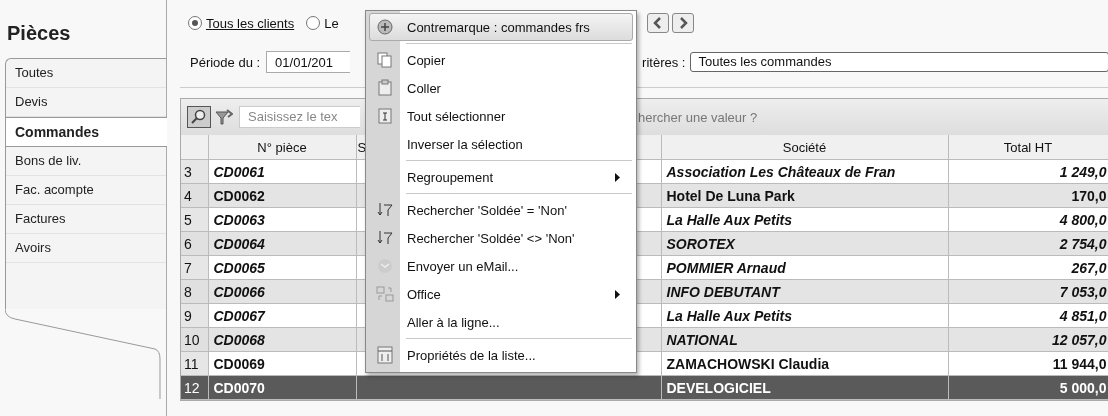  Describe the element at coordinates (385, 60) in the screenshot. I see `copy-icon` at that location.